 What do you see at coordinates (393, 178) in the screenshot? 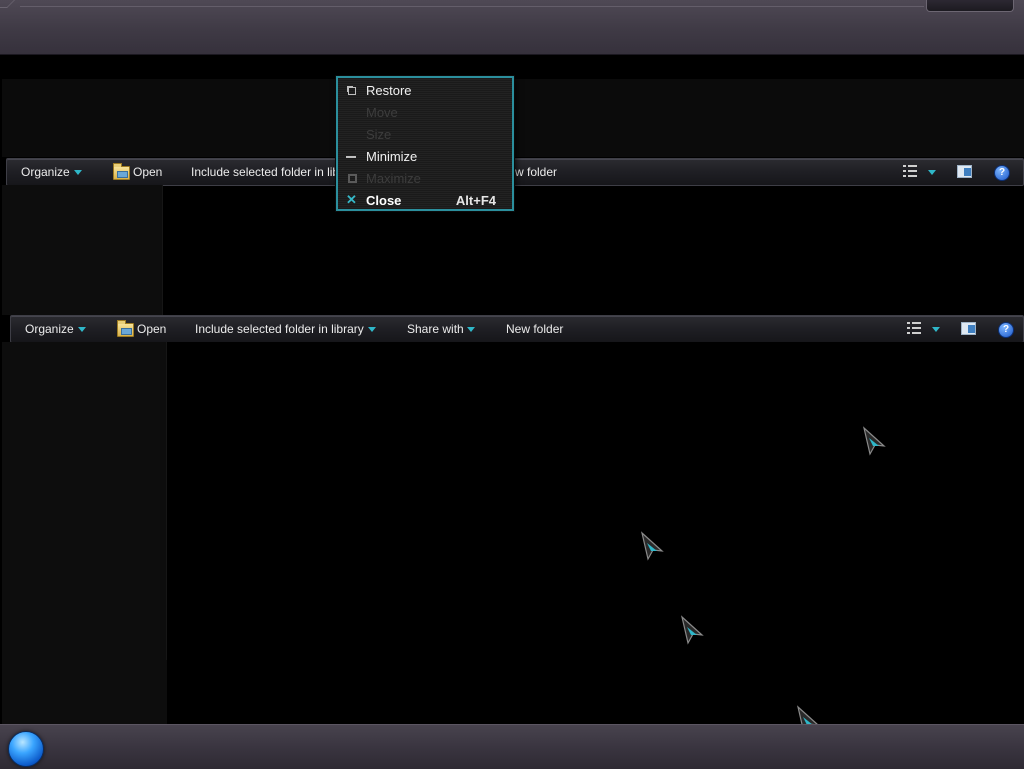
I see `menu-item-label: Maximize` at bounding box center [393, 178].